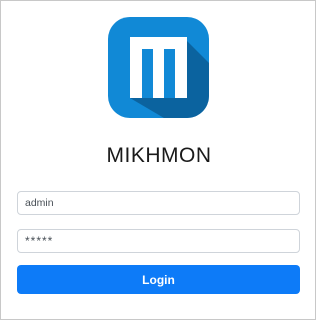 Image resolution: width=320 pixels, height=320 pixels. Describe the element at coordinates (158, 241) in the screenshot. I see `password-input` at that location.